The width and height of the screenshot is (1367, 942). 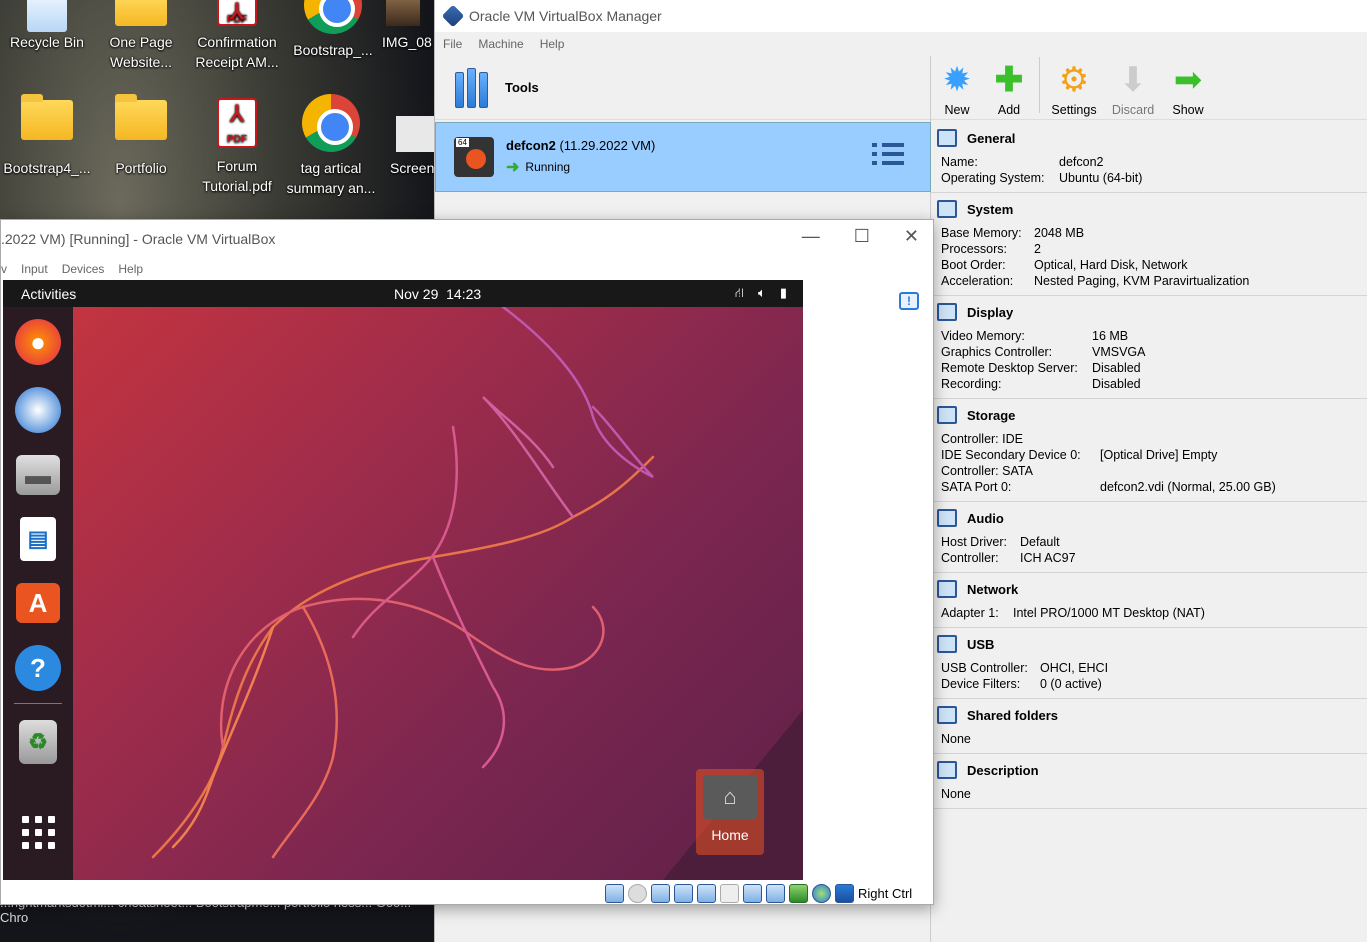 What do you see at coordinates (500, 44) in the screenshot?
I see `menu-machine: Machine` at bounding box center [500, 44].